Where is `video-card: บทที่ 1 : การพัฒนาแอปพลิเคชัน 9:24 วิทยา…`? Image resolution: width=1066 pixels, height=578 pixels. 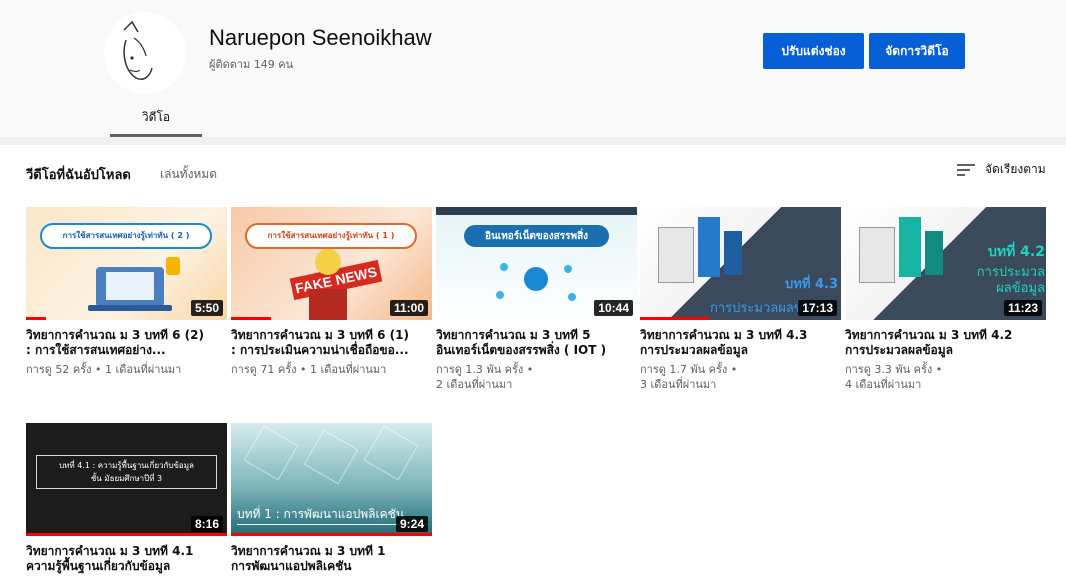
video-card: บทที่ 1 : การพัฒนาแอปพลิเคชัน 9:24 วิทยา… is located at coordinates (331, 498).